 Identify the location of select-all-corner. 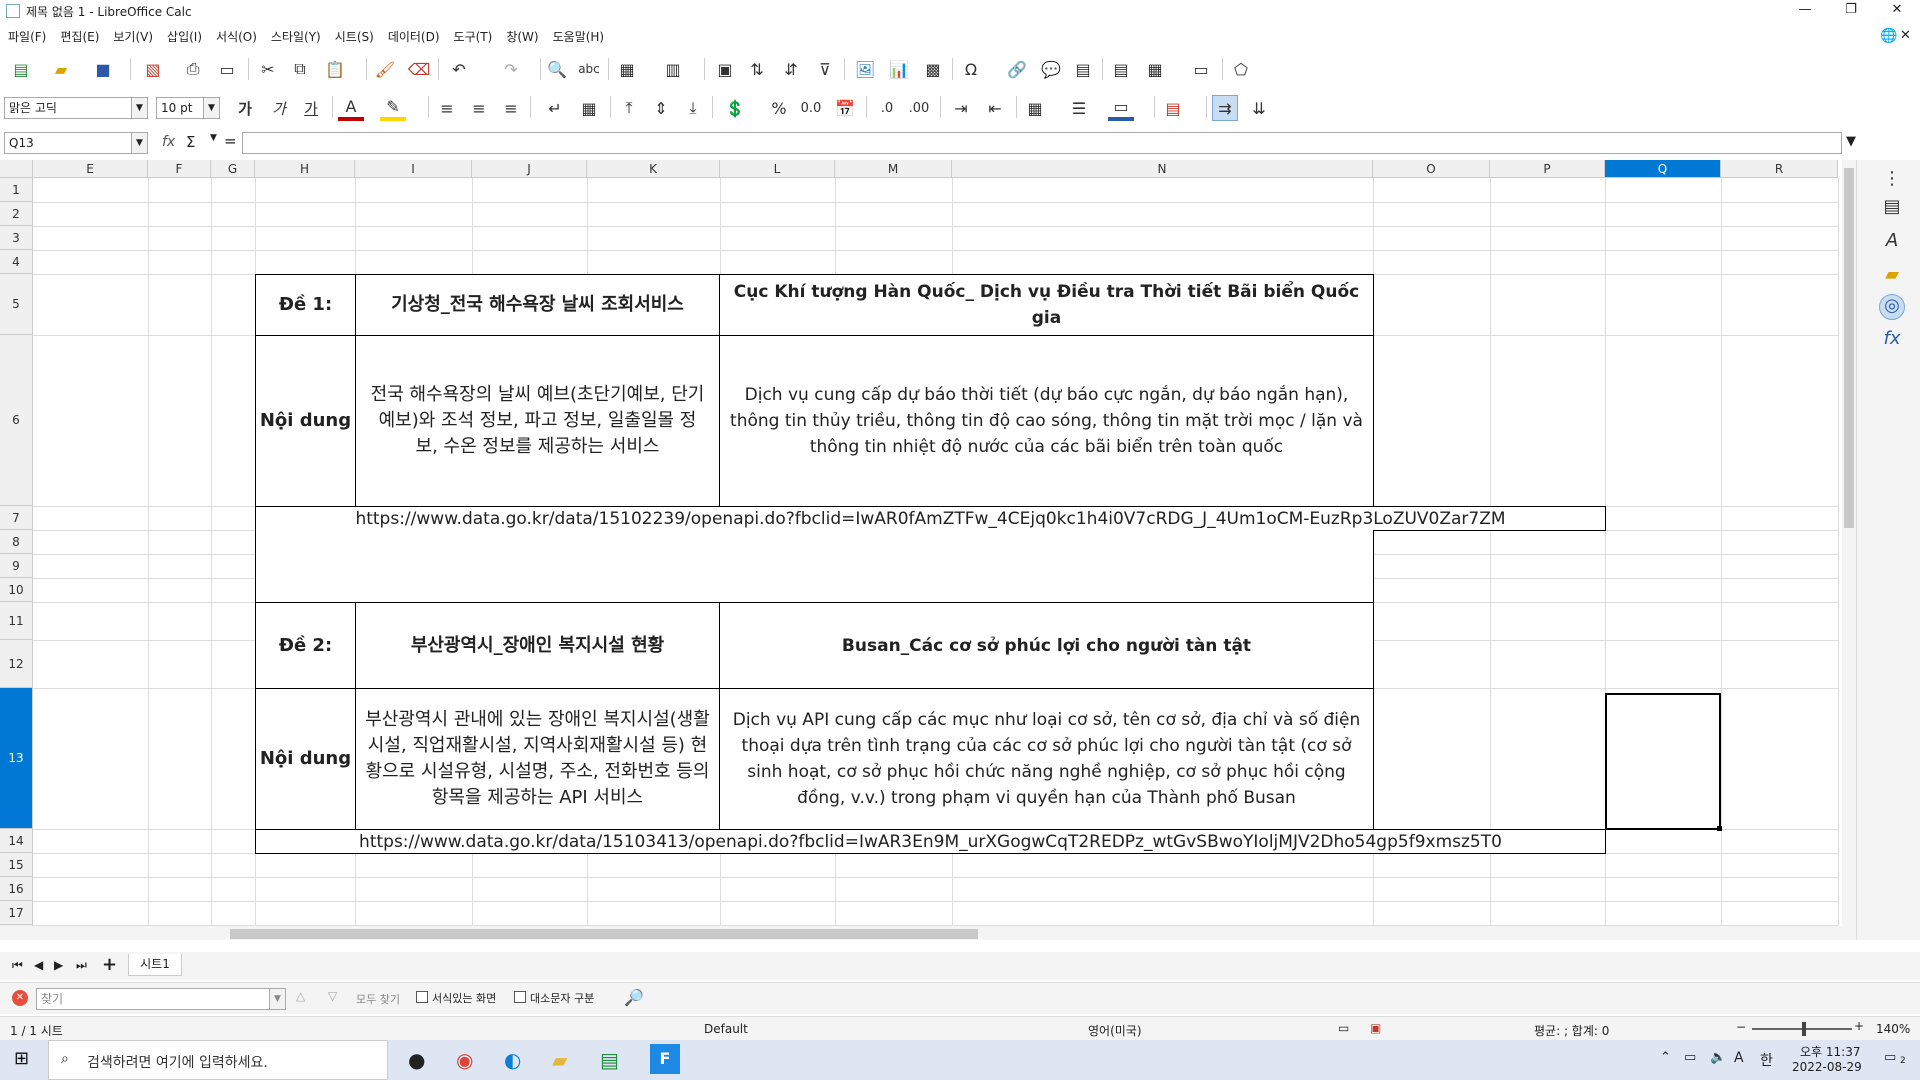
(16, 169).